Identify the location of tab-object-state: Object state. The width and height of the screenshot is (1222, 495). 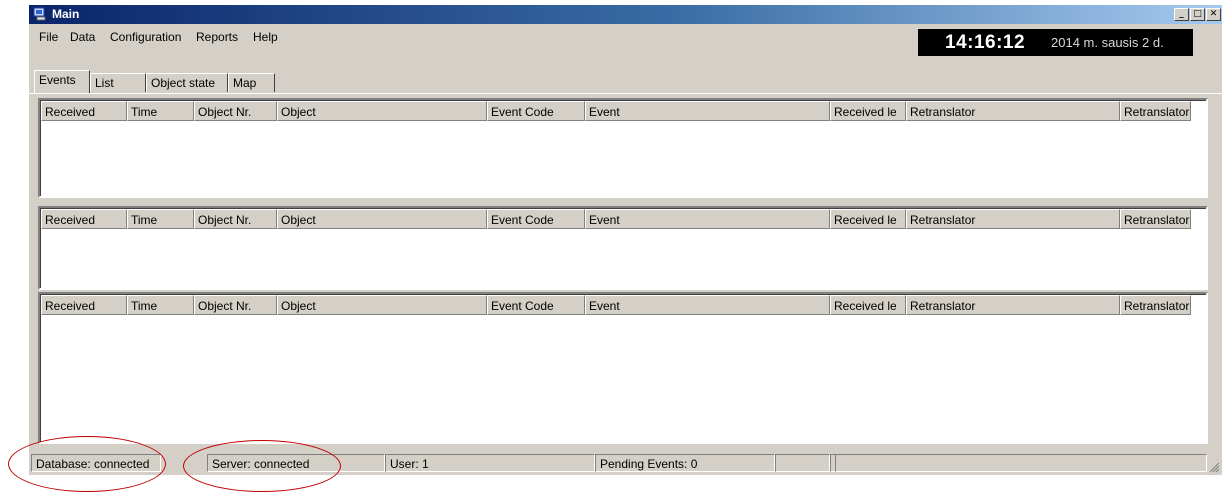
(187, 82).